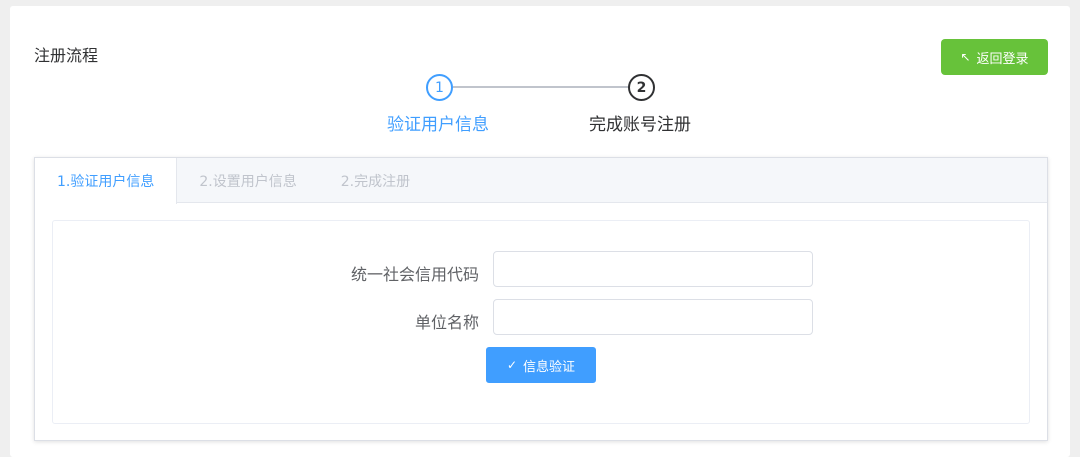 This screenshot has width=1080, height=457. What do you see at coordinates (512, 365) in the screenshot?
I see `check-icon: ✓` at bounding box center [512, 365].